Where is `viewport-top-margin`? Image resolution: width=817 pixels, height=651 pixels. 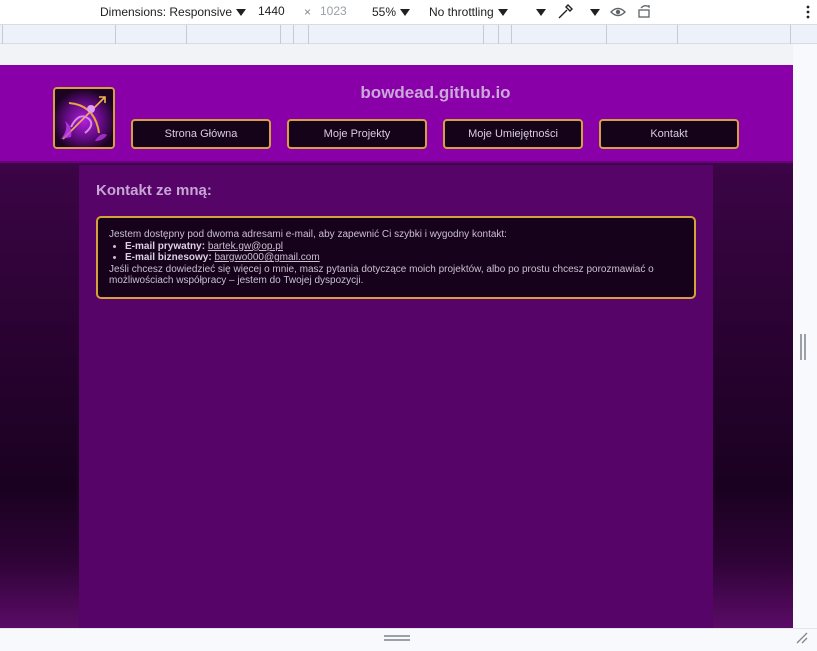
viewport-top-margin is located at coordinates (408, 54).